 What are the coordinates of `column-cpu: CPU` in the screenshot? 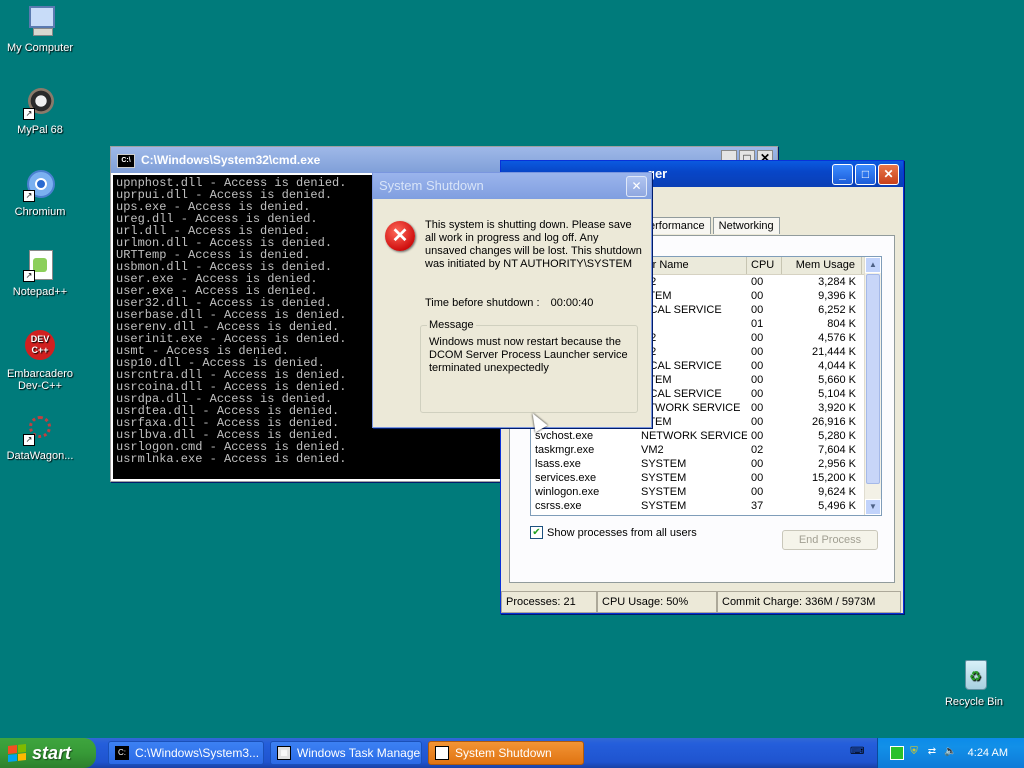 It's located at (764, 265).